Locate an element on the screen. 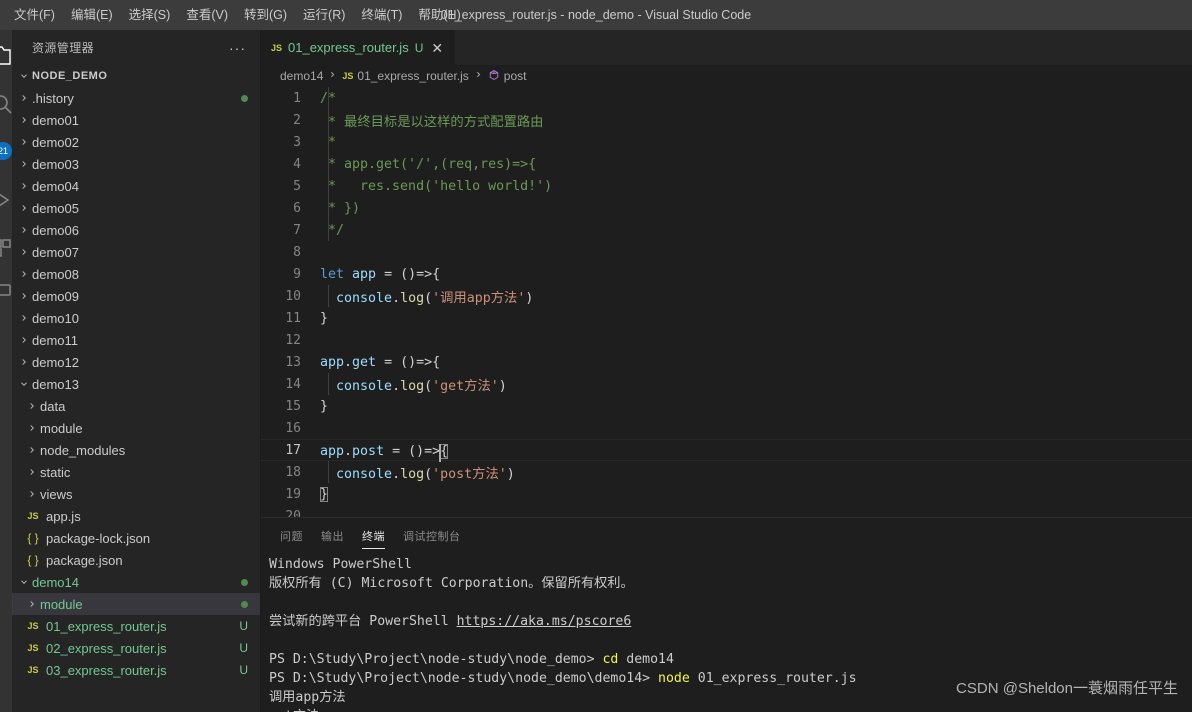  line-number: 8 is located at coordinates (297, 252).